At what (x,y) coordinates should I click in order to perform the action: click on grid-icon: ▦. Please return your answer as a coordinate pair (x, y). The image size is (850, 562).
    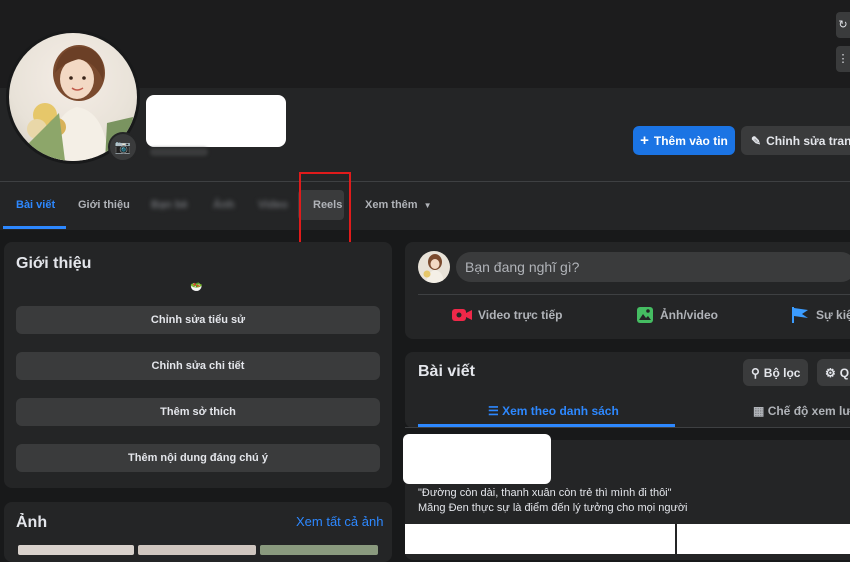
    Looking at the image, I should click on (759, 411).